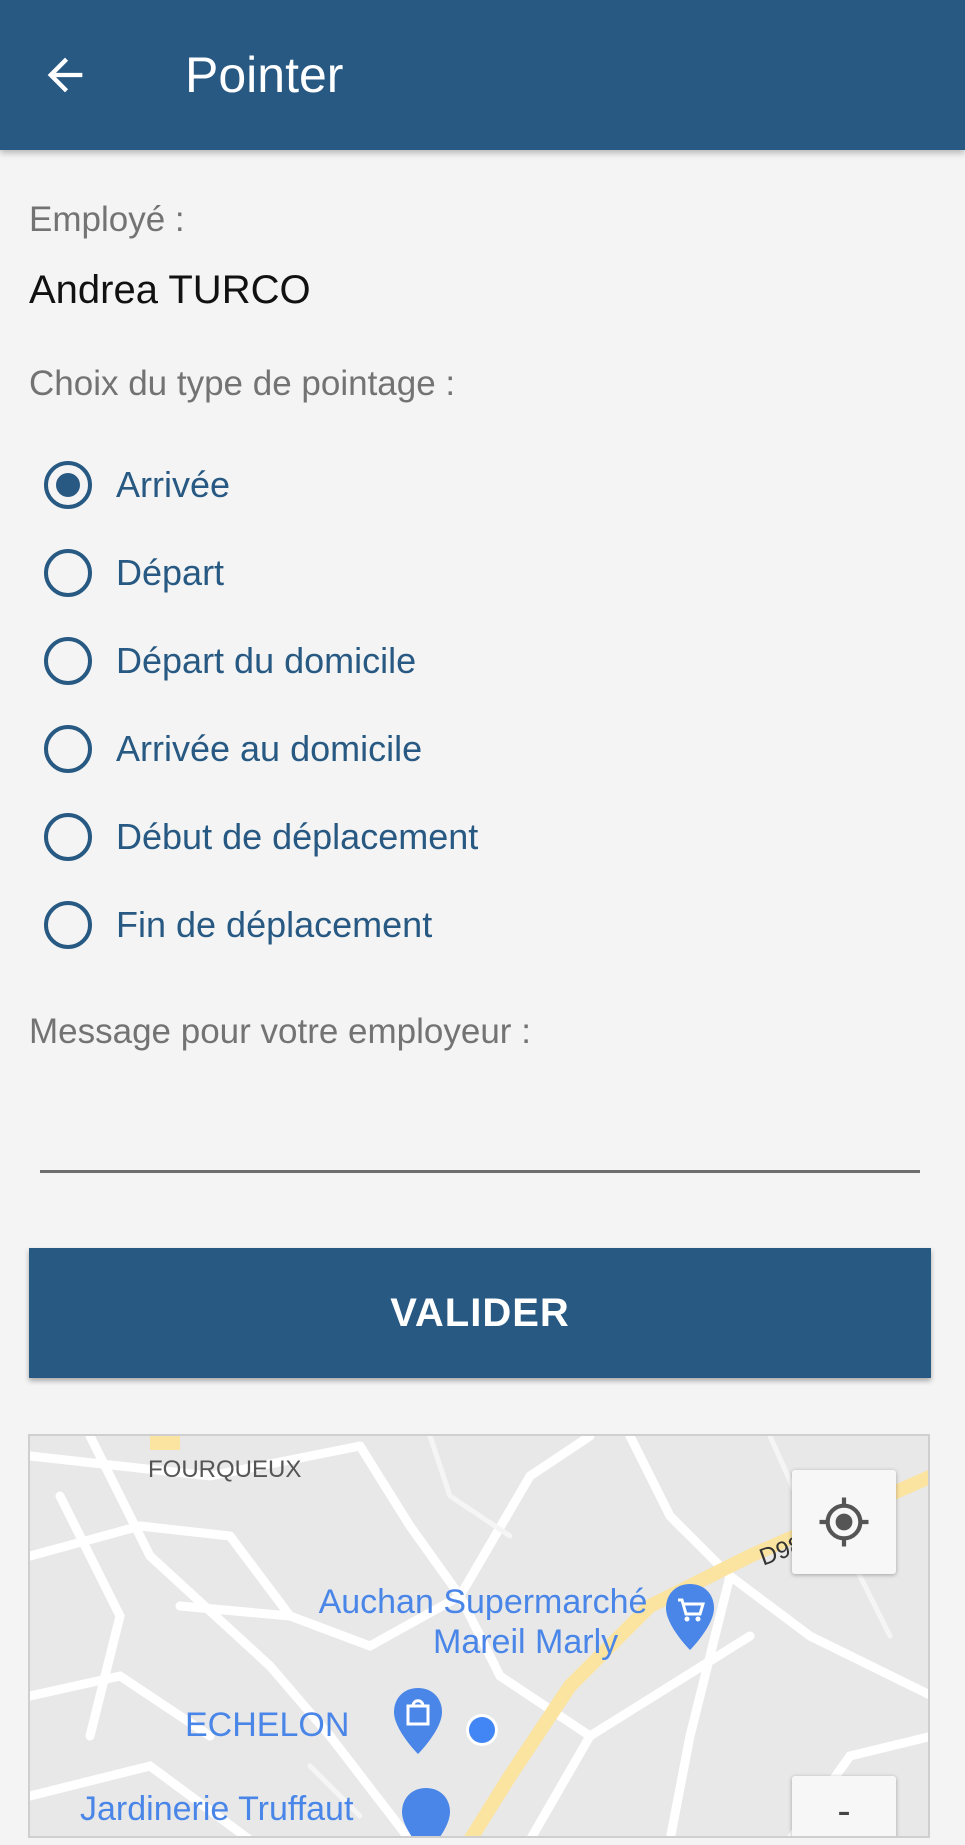 The image size is (965, 1845). What do you see at coordinates (264, 75) in the screenshot?
I see `page-title: Pointer` at bounding box center [264, 75].